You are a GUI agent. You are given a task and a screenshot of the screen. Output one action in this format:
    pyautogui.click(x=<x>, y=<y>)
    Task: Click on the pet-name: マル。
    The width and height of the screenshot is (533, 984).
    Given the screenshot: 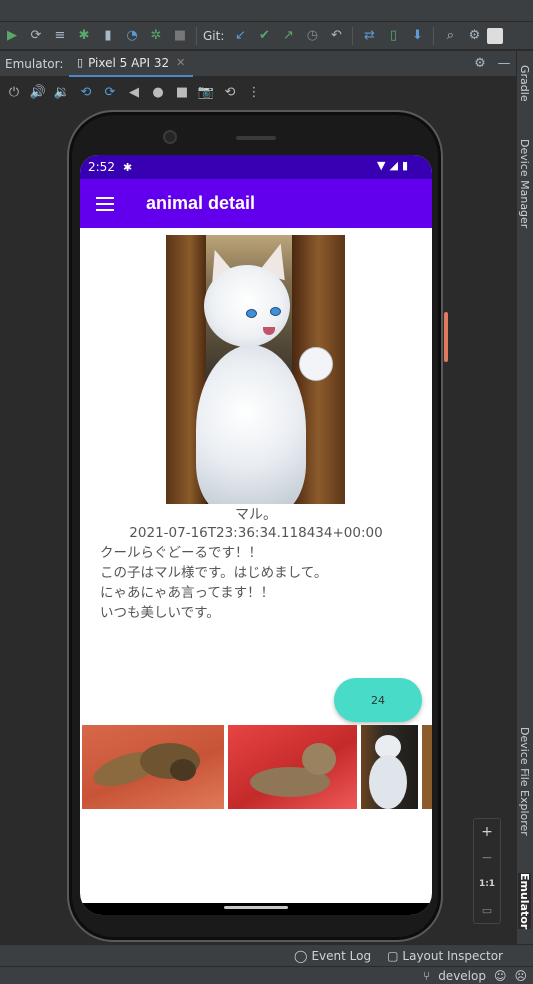 What is the action you would take?
    pyautogui.click(x=256, y=515)
    